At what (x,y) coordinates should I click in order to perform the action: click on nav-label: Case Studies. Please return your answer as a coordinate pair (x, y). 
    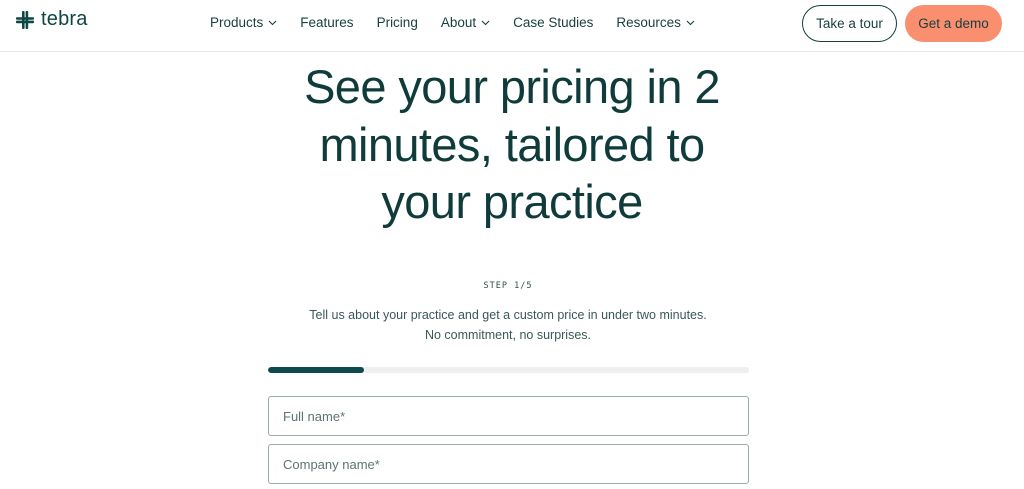
    Looking at the image, I should click on (553, 22).